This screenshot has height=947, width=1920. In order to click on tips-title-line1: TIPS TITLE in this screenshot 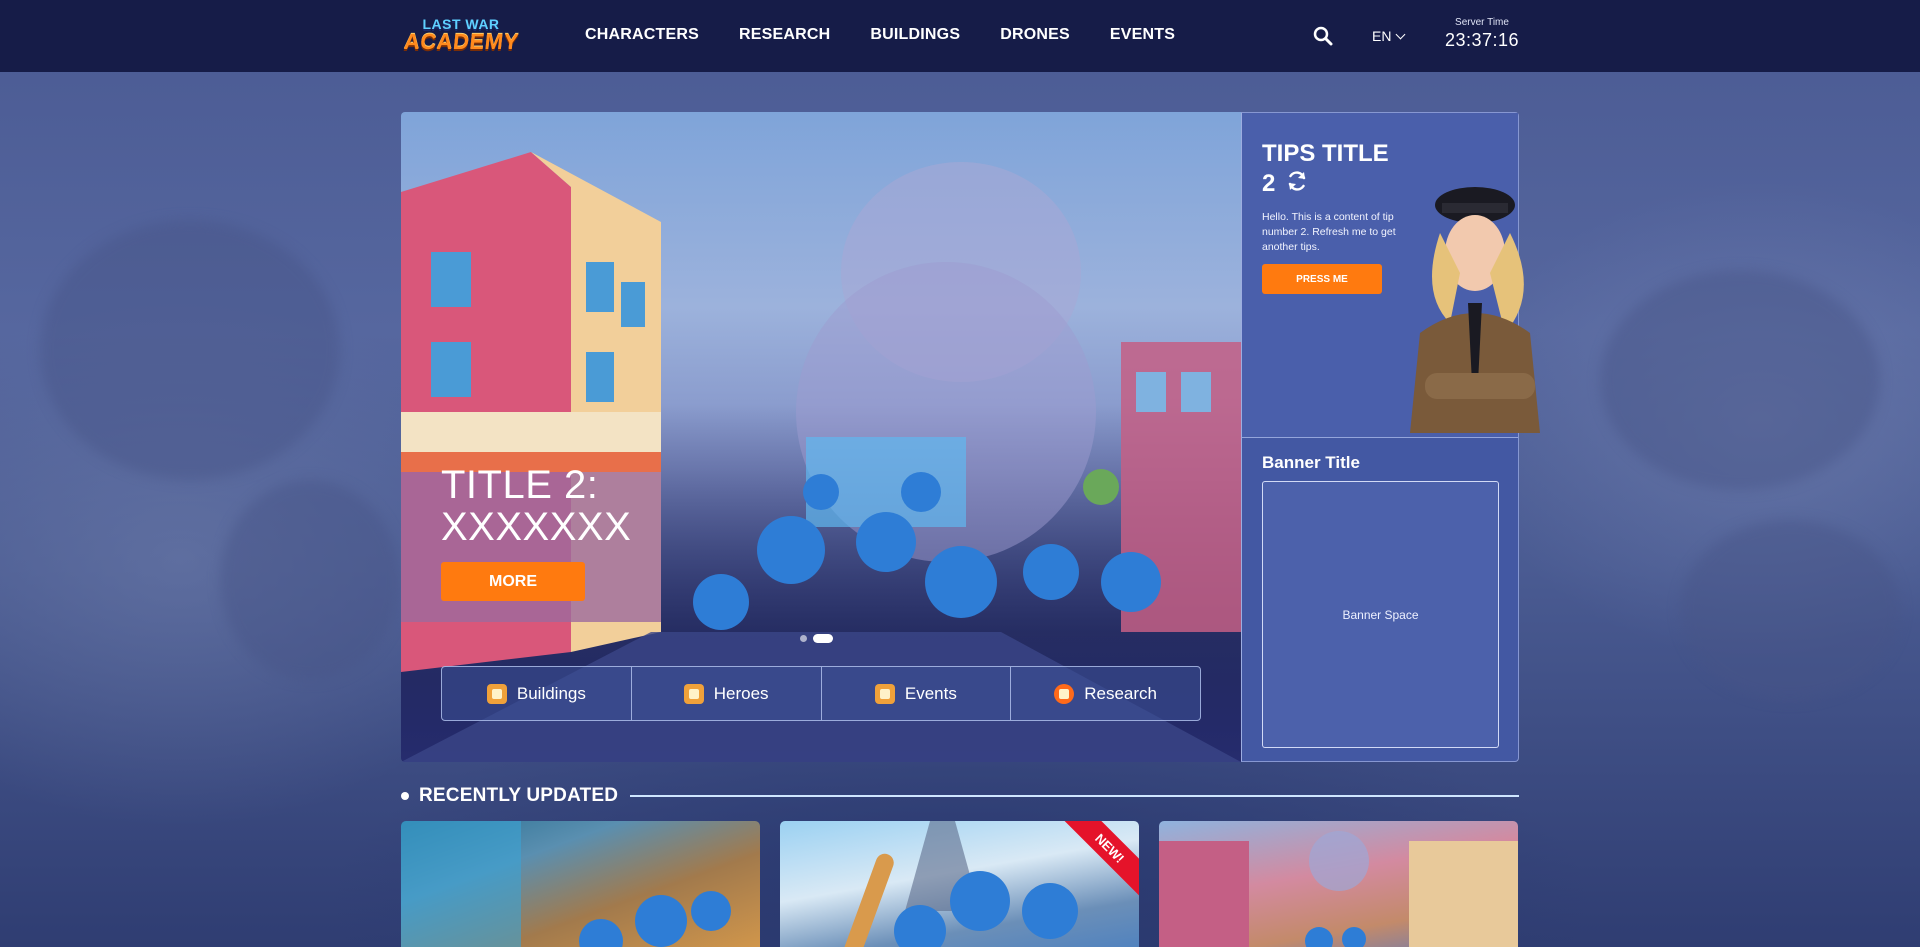, I will do `click(1325, 153)`.